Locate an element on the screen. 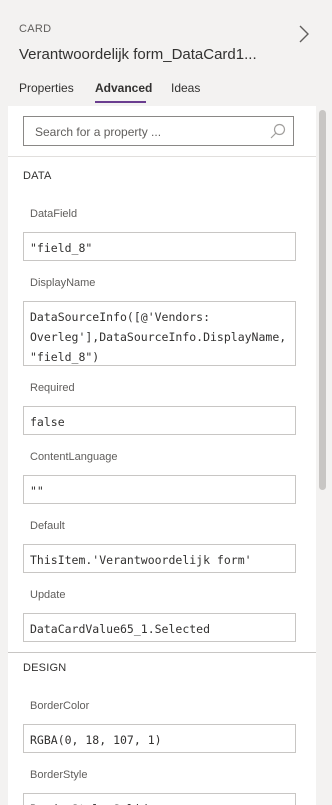 This screenshot has width=332, height=805. contentlanguage-label: ContentLanguage is located at coordinates (74, 457).